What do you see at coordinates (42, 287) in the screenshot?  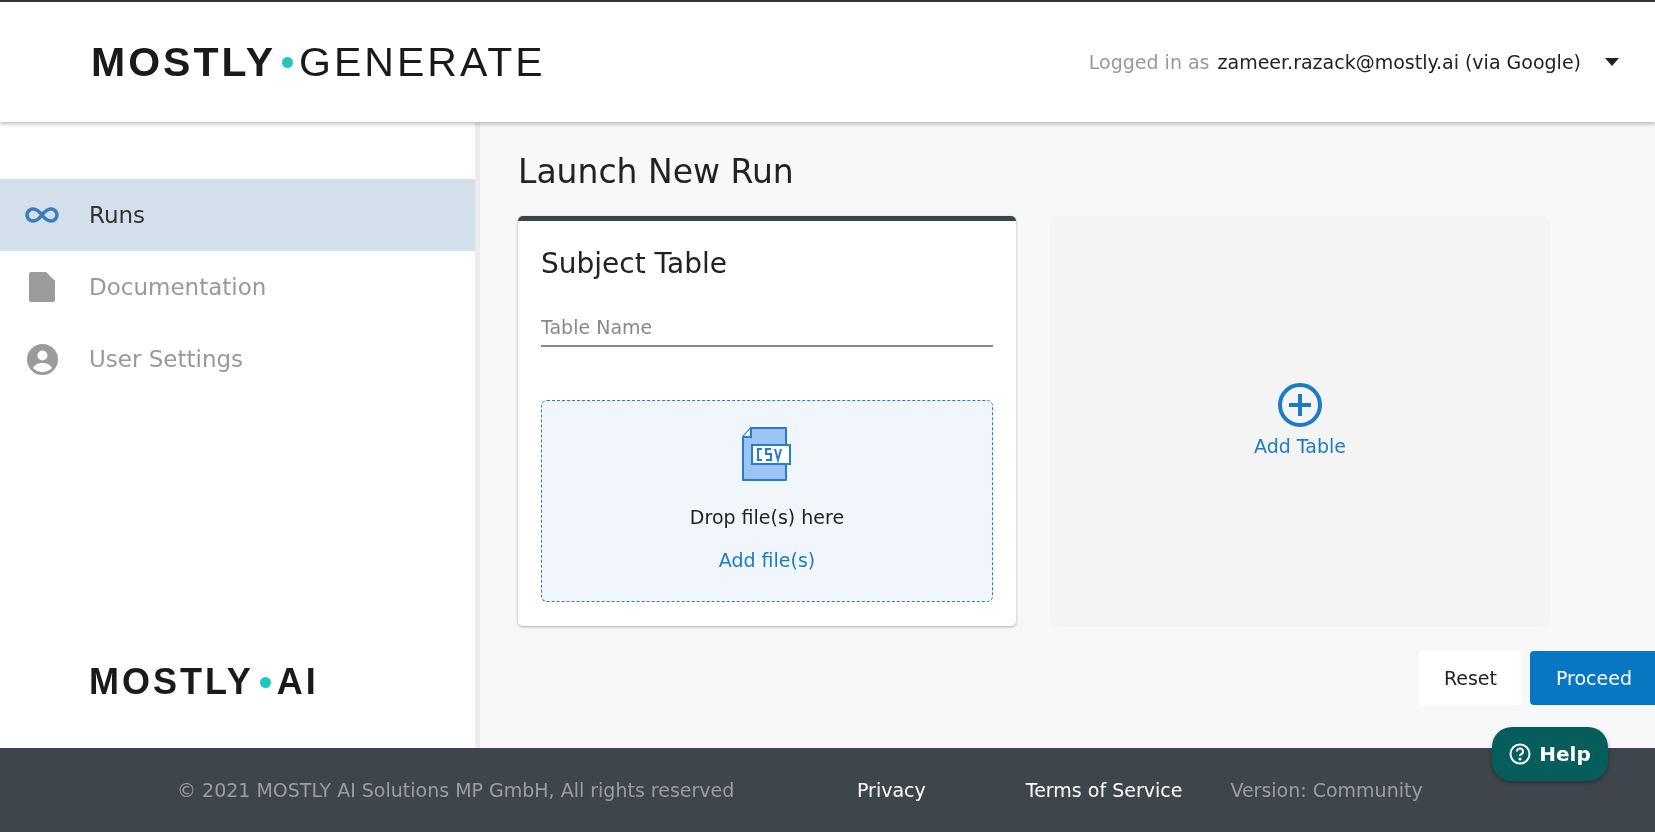 I see `document-icon` at bounding box center [42, 287].